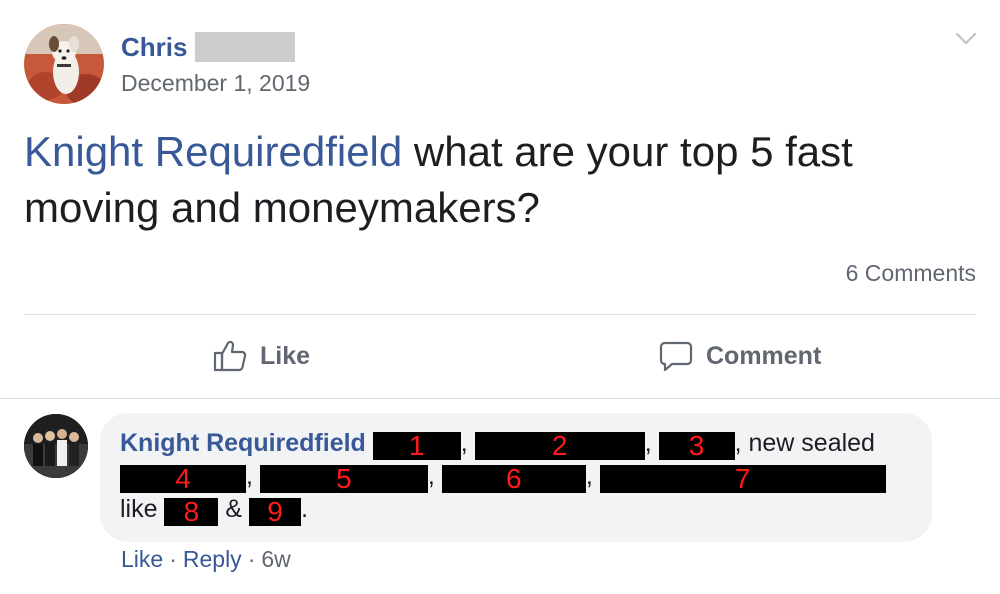 The width and height of the screenshot is (1000, 594). What do you see at coordinates (275, 512) in the screenshot?
I see `redaction-box: 9` at bounding box center [275, 512].